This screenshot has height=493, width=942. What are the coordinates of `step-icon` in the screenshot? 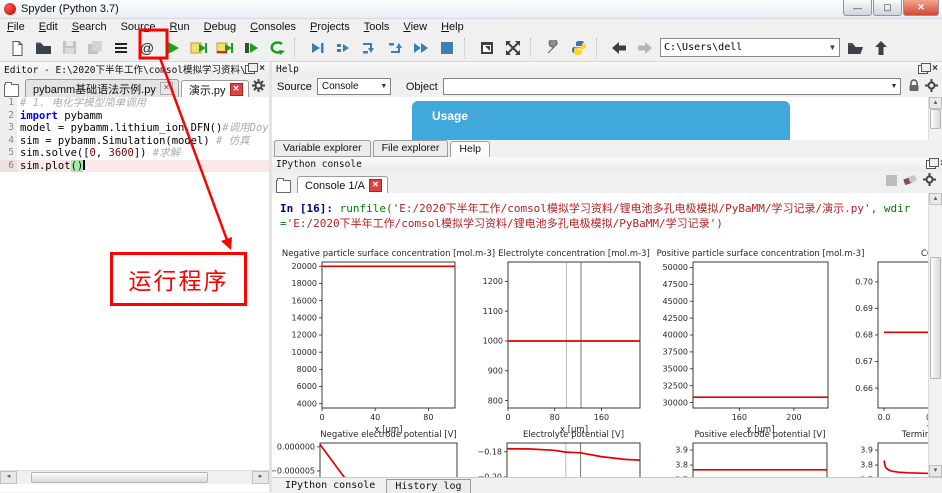 It's located at (343, 48).